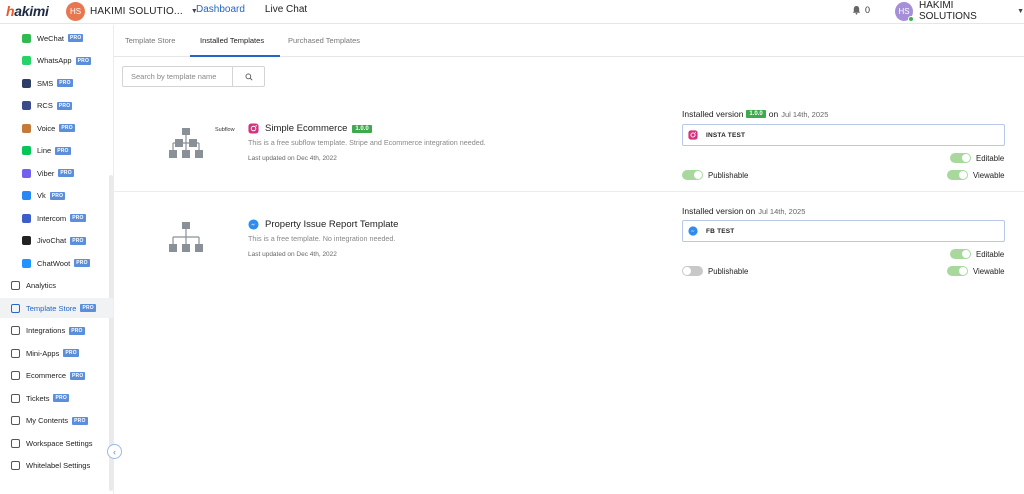 Image resolution: width=1024 pixels, height=494 pixels. What do you see at coordinates (26, 218) in the screenshot?
I see `intercom-icon` at bounding box center [26, 218].